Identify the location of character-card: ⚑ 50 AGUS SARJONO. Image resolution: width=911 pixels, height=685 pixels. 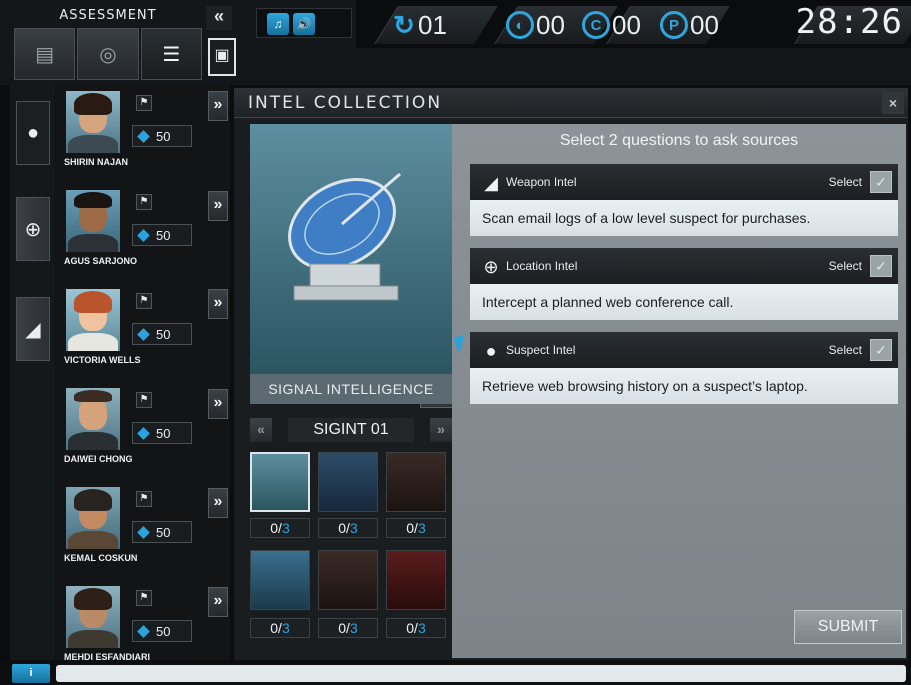
(131, 235).